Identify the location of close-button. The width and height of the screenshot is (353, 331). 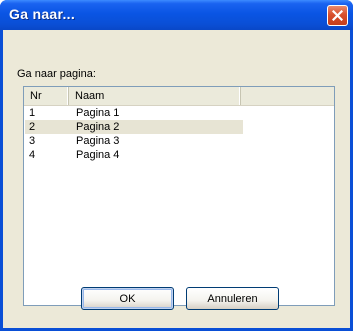
(337, 15).